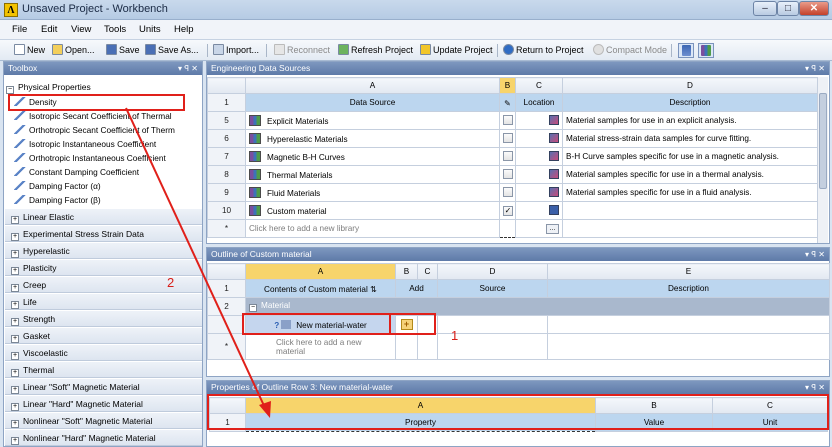  Describe the element at coordinates (196, 259) in the screenshot. I see `annotation-arrow-line` at that location.